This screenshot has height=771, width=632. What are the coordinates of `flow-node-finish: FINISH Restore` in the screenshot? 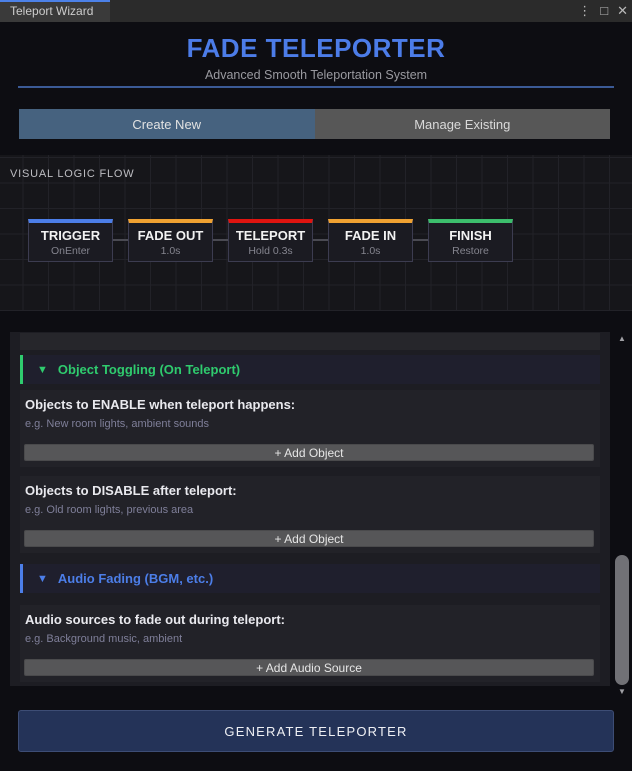 It's located at (470, 240).